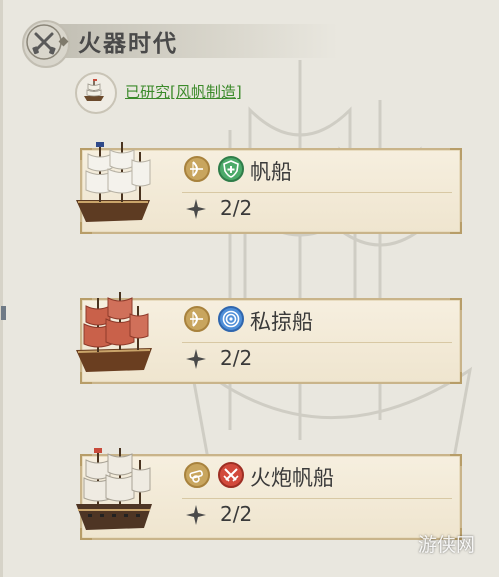  What do you see at coordinates (266, 338) in the screenshot?
I see `unit-card-privateer: 私掠船 2/2` at bounding box center [266, 338].